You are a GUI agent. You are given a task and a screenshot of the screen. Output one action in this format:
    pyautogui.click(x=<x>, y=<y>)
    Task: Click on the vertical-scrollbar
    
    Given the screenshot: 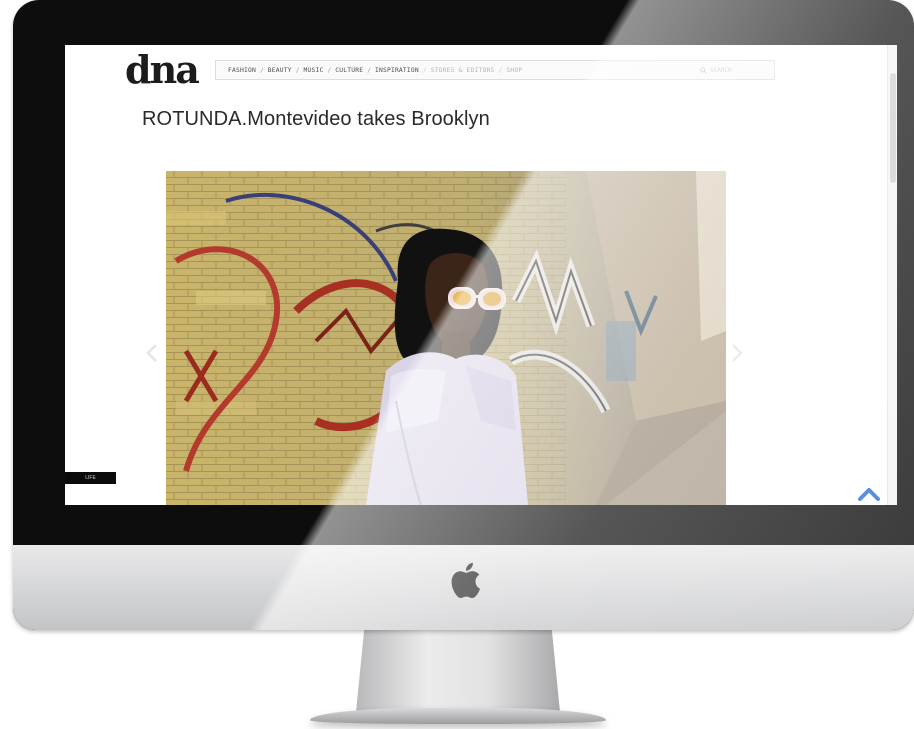 What is the action you would take?
    pyautogui.click(x=892, y=275)
    